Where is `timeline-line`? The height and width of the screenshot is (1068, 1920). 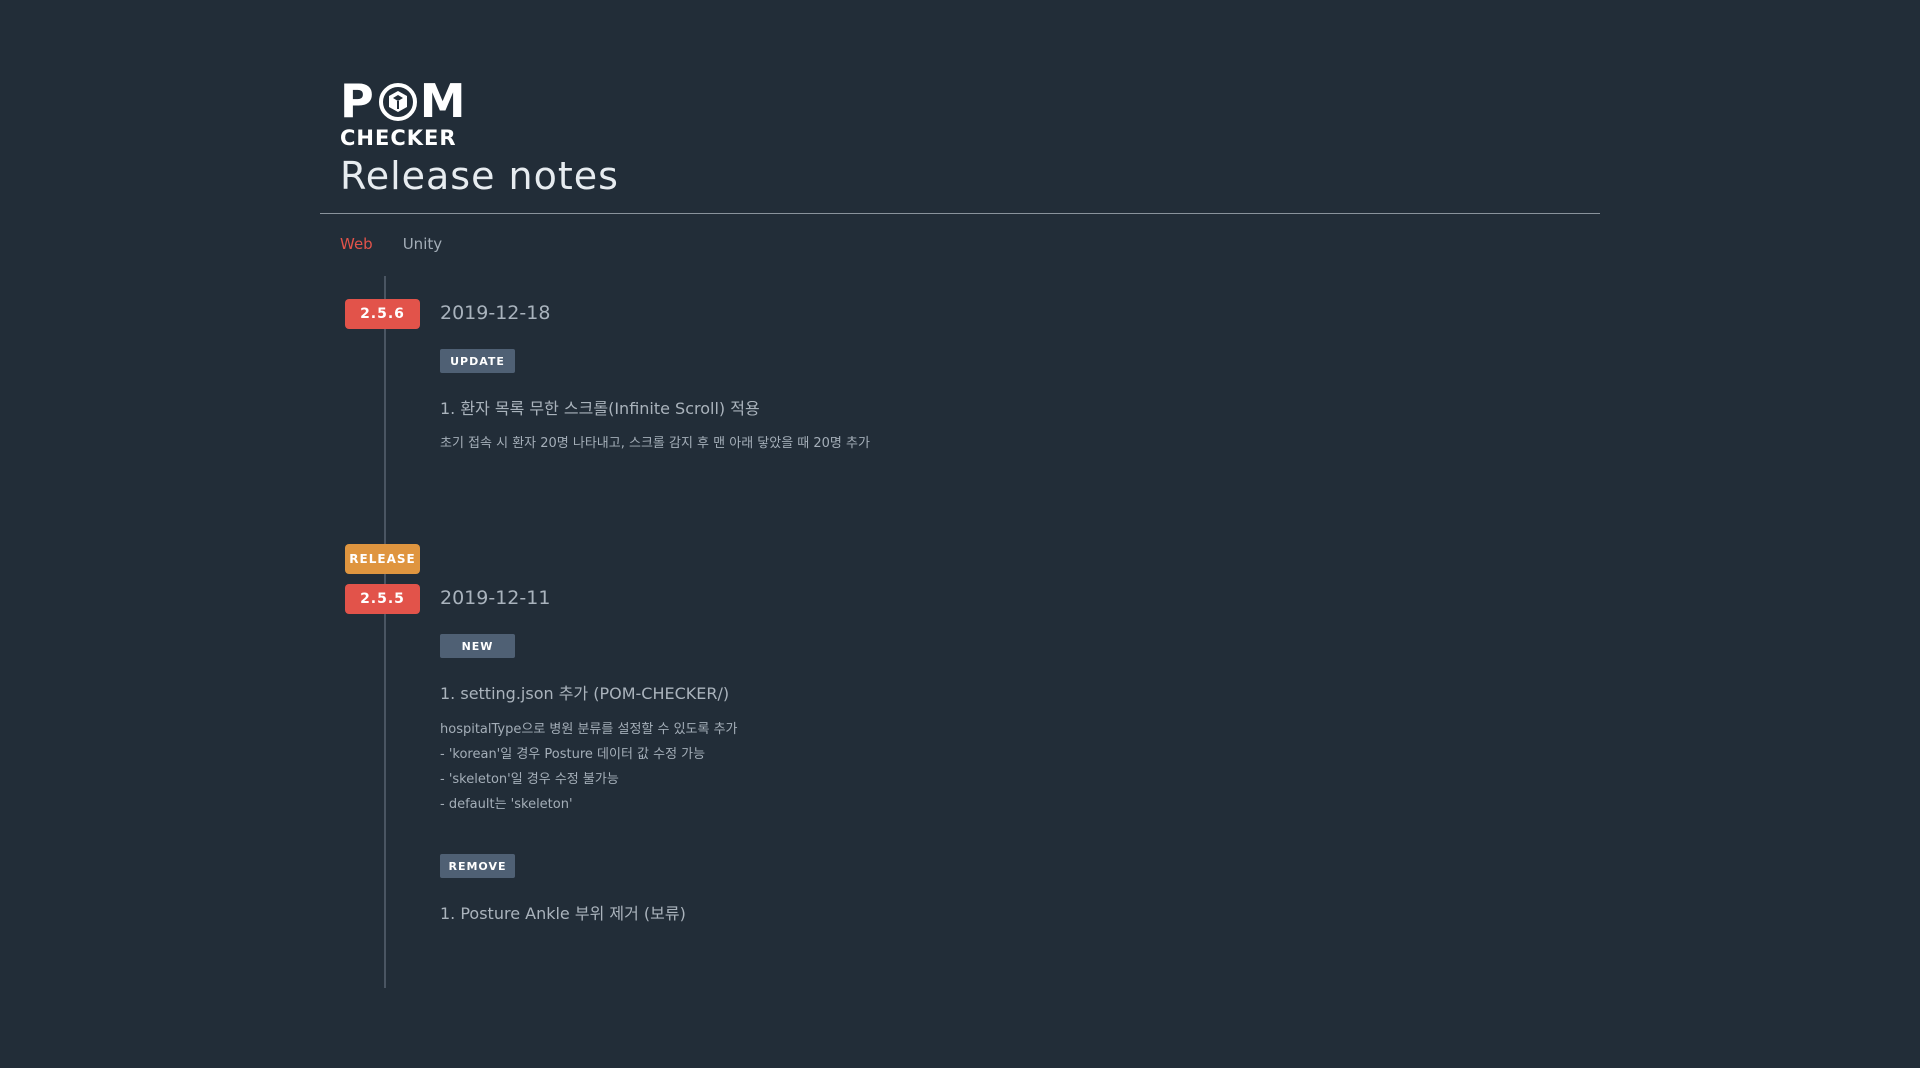
timeline-line is located at coordinates (385, 632).